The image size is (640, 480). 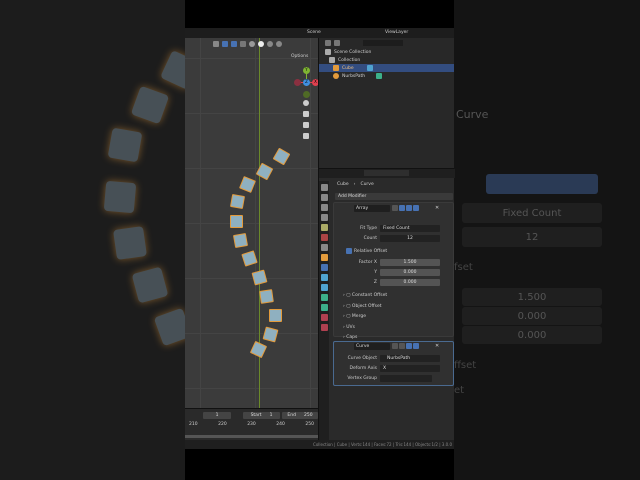 What do you see at coordinates (324, 307) in the screenshot?
I see `data-tab` at bounding box center [324, 307].